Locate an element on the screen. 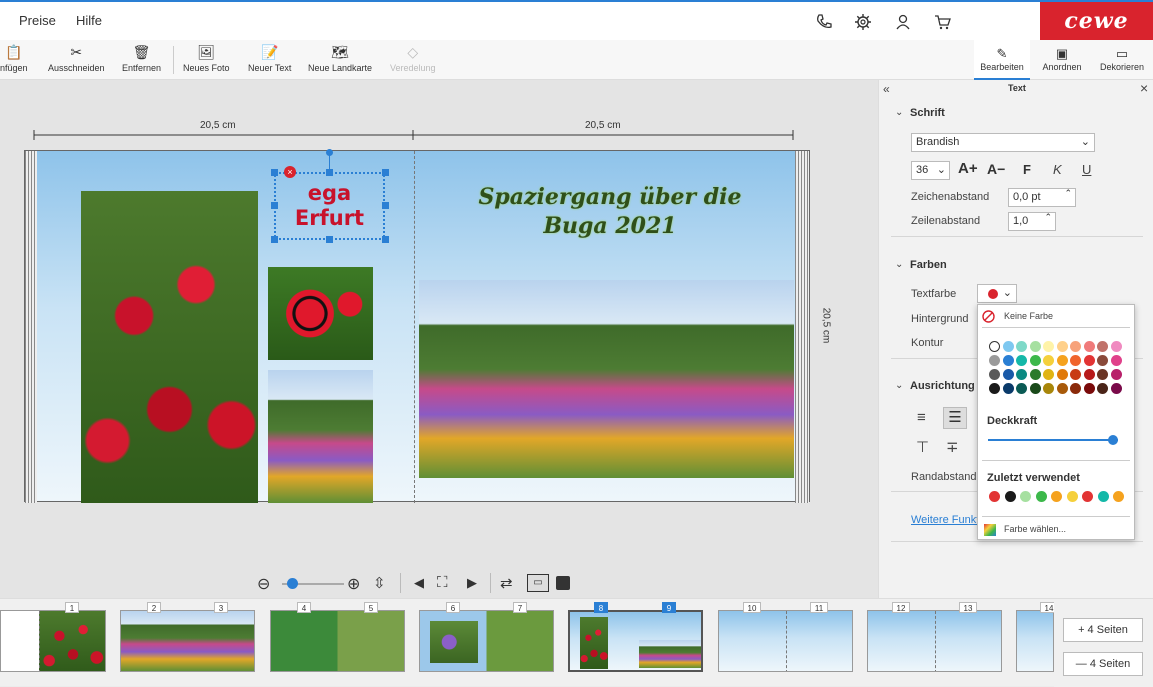 The height and width of the screenshot is (687, 1153). more-functions-link: Weitere Funkt is located at coordinates (945, 520).